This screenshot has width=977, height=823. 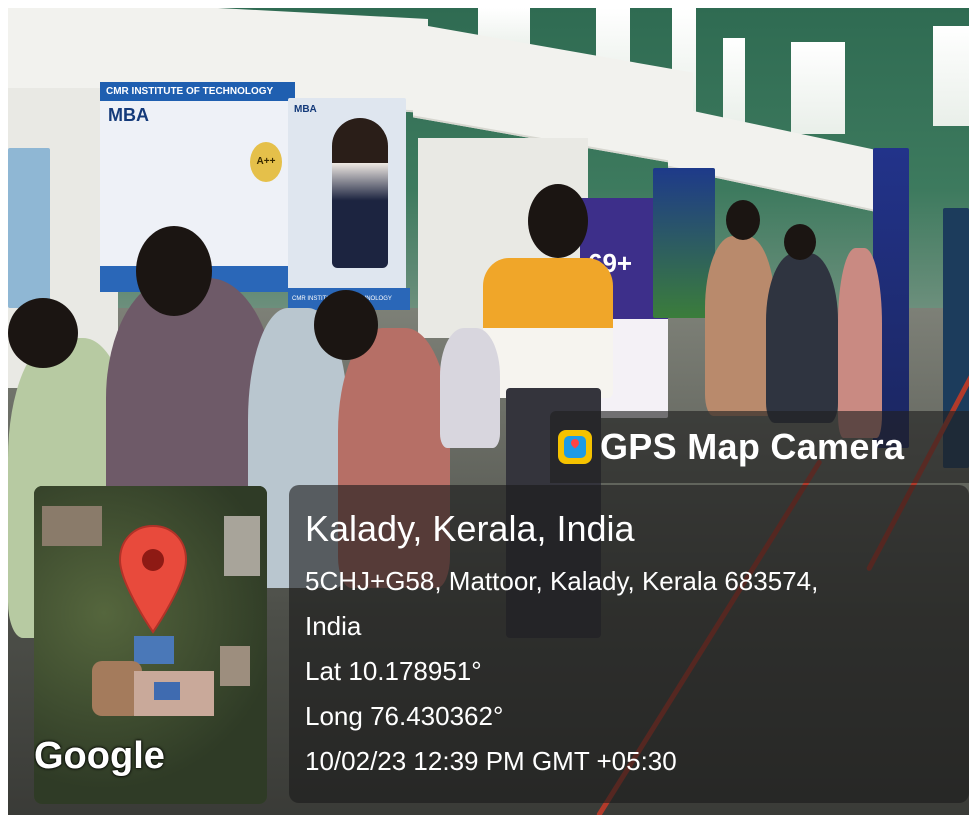 I want to click on poster-heading: CMR INSTITUTE OF TECHNOLOGY, so click(x=197, y=91).